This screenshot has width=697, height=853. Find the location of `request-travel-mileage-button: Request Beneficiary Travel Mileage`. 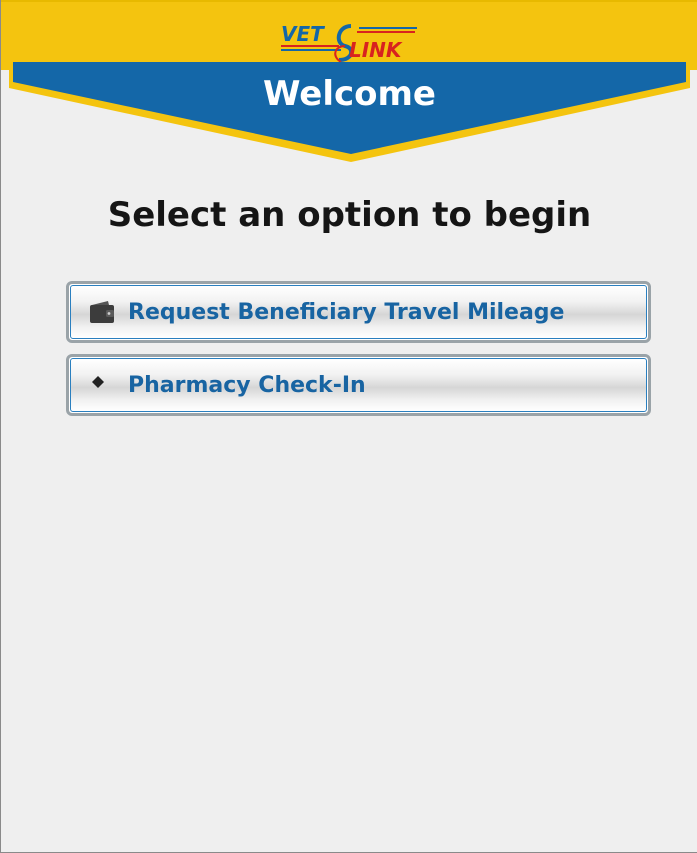

request-travel-mileage-button: Request Beneficiary Travel Mileage is located at coordinates (358, 312).